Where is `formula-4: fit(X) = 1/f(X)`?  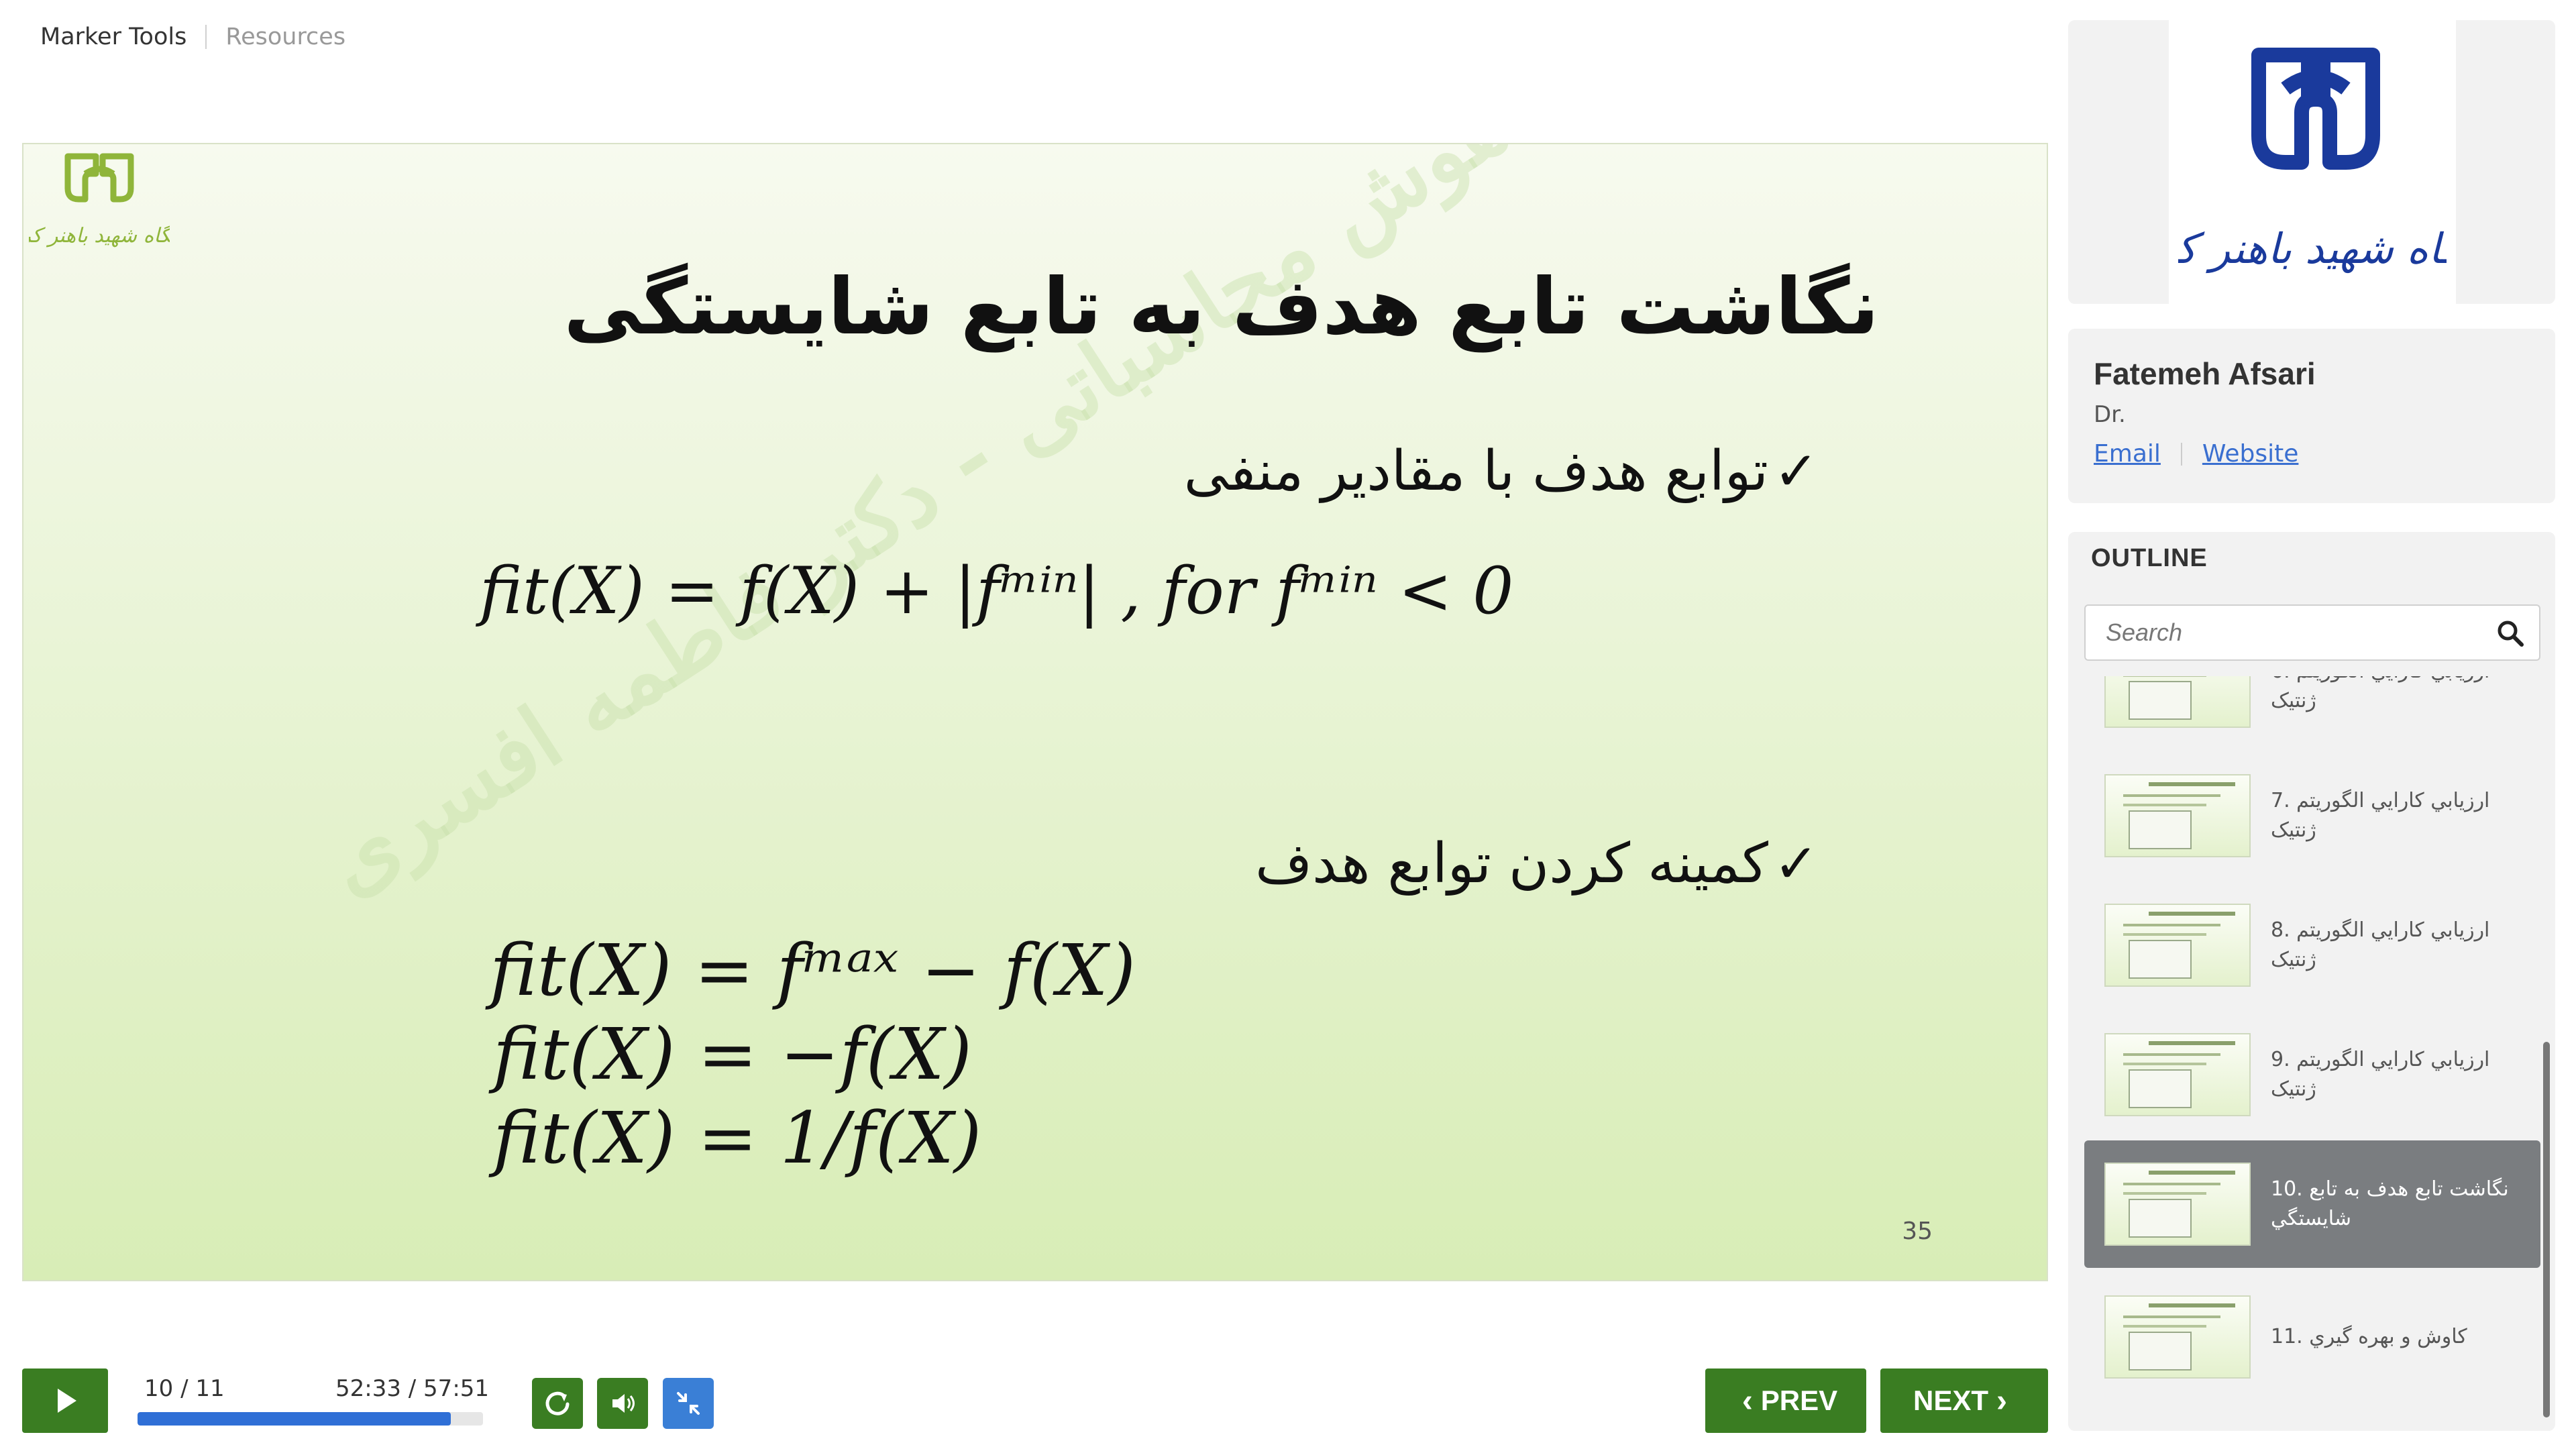
formula-4: fit(X) = 1/f(X) is located at coordinates (737, 1138).